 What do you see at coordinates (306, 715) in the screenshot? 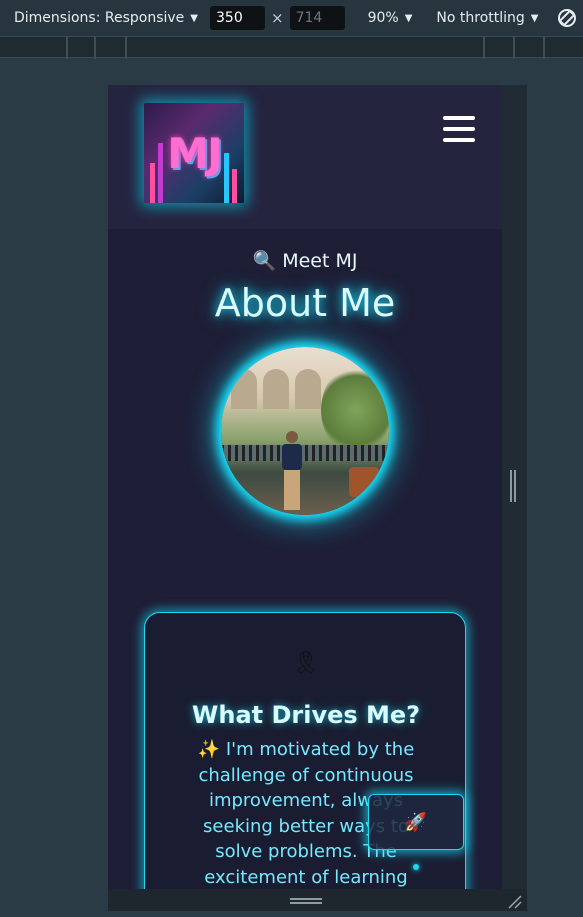
I see `card-title: What Drives Me?` at bounding box center [306, 715].